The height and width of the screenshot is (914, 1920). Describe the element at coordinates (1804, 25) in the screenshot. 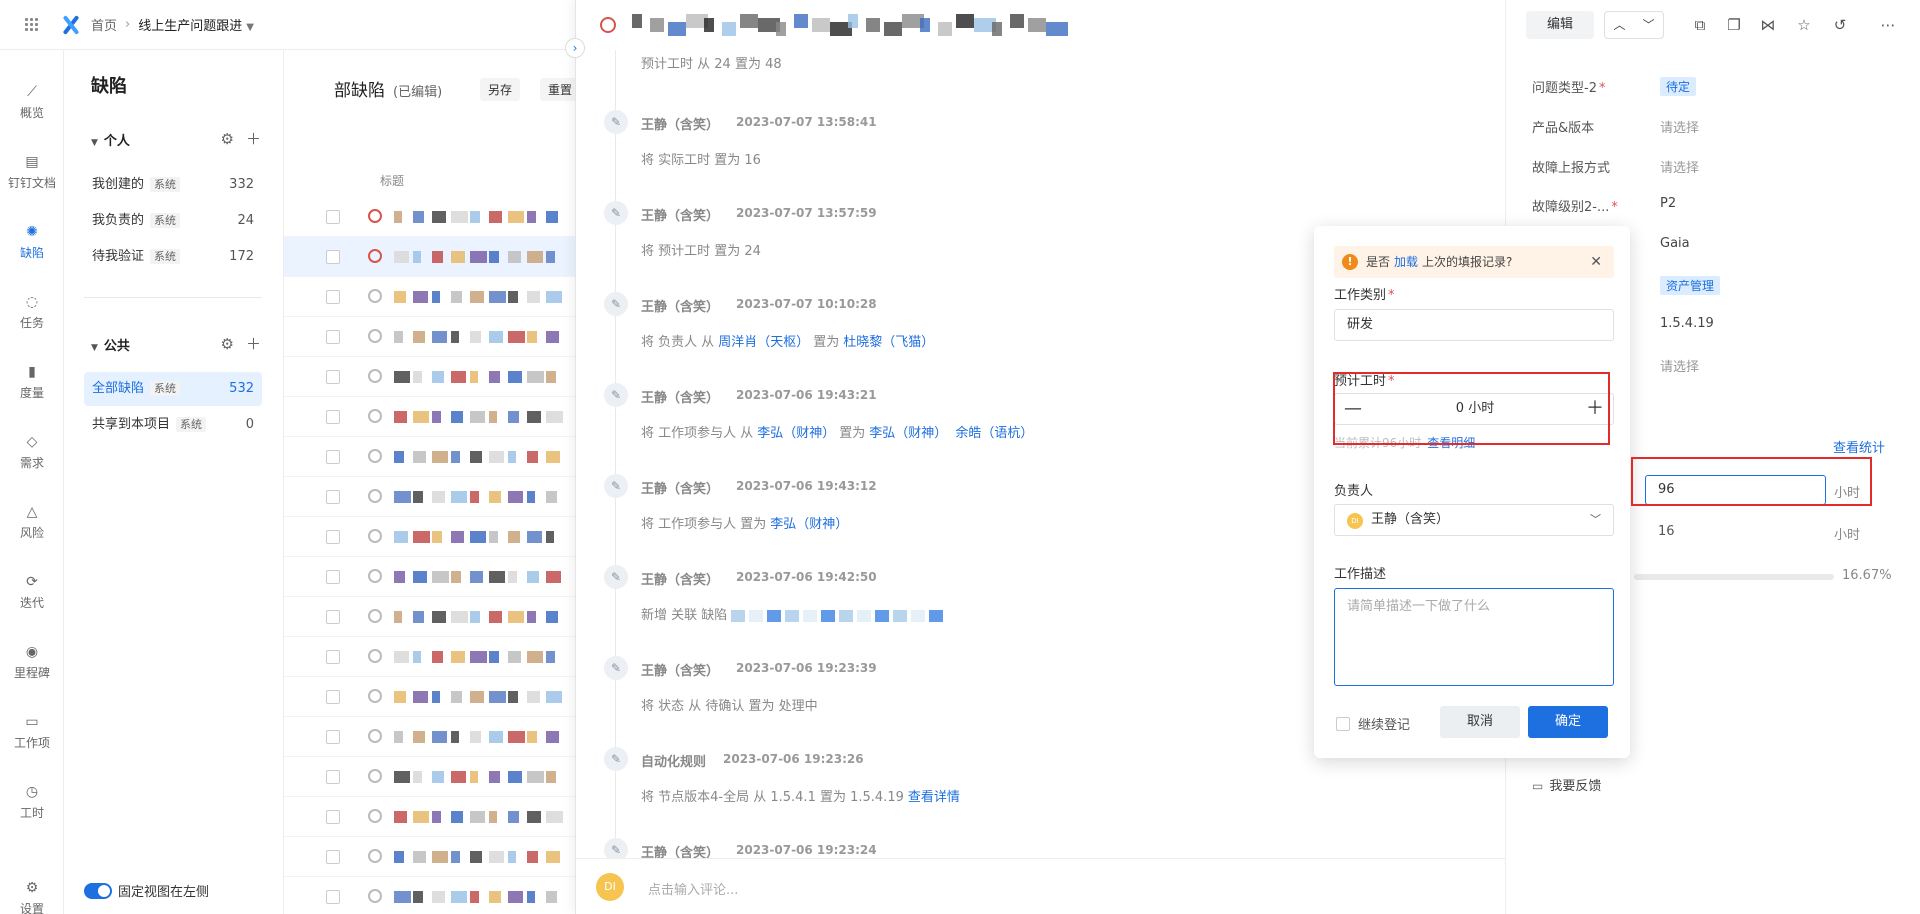

I see `star-icon: ☆` at that location.